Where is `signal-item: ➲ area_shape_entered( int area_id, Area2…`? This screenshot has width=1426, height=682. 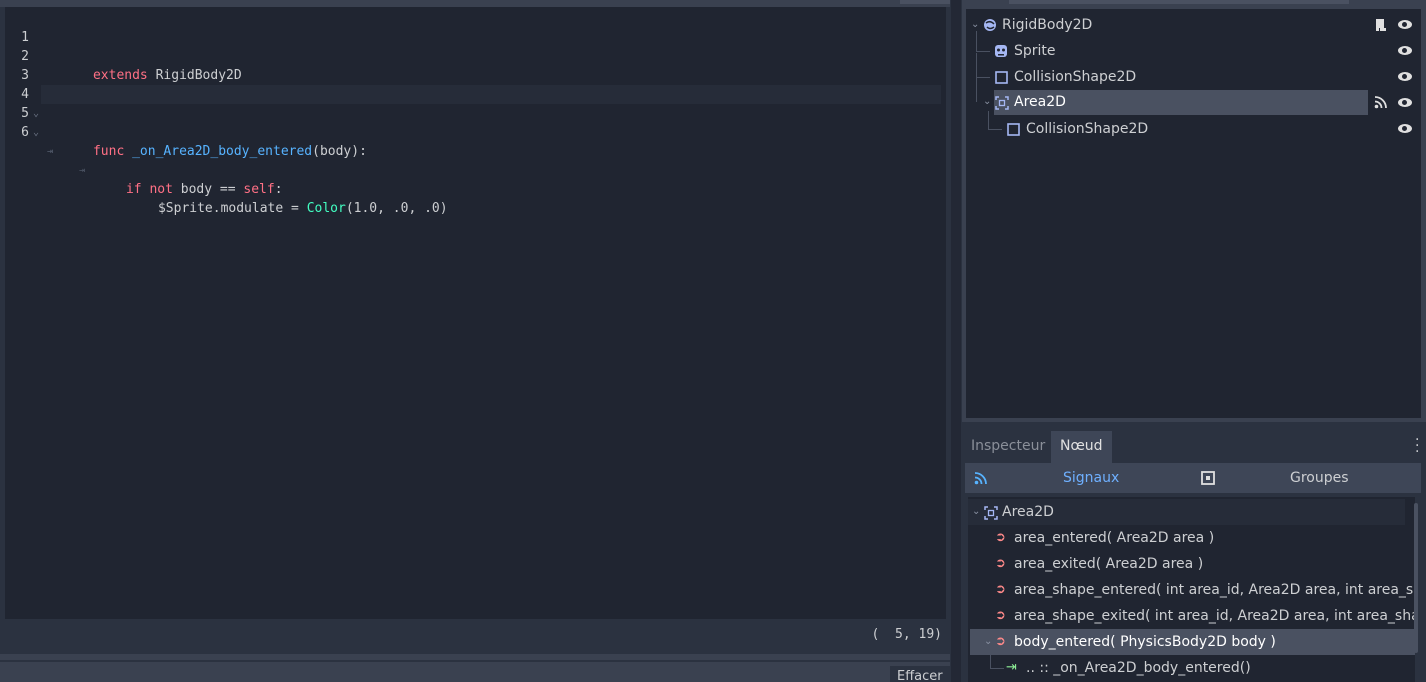
signal-item: ➲ area_shape_entered( int area_id, Area2… is located at coordinates (1191, 590).